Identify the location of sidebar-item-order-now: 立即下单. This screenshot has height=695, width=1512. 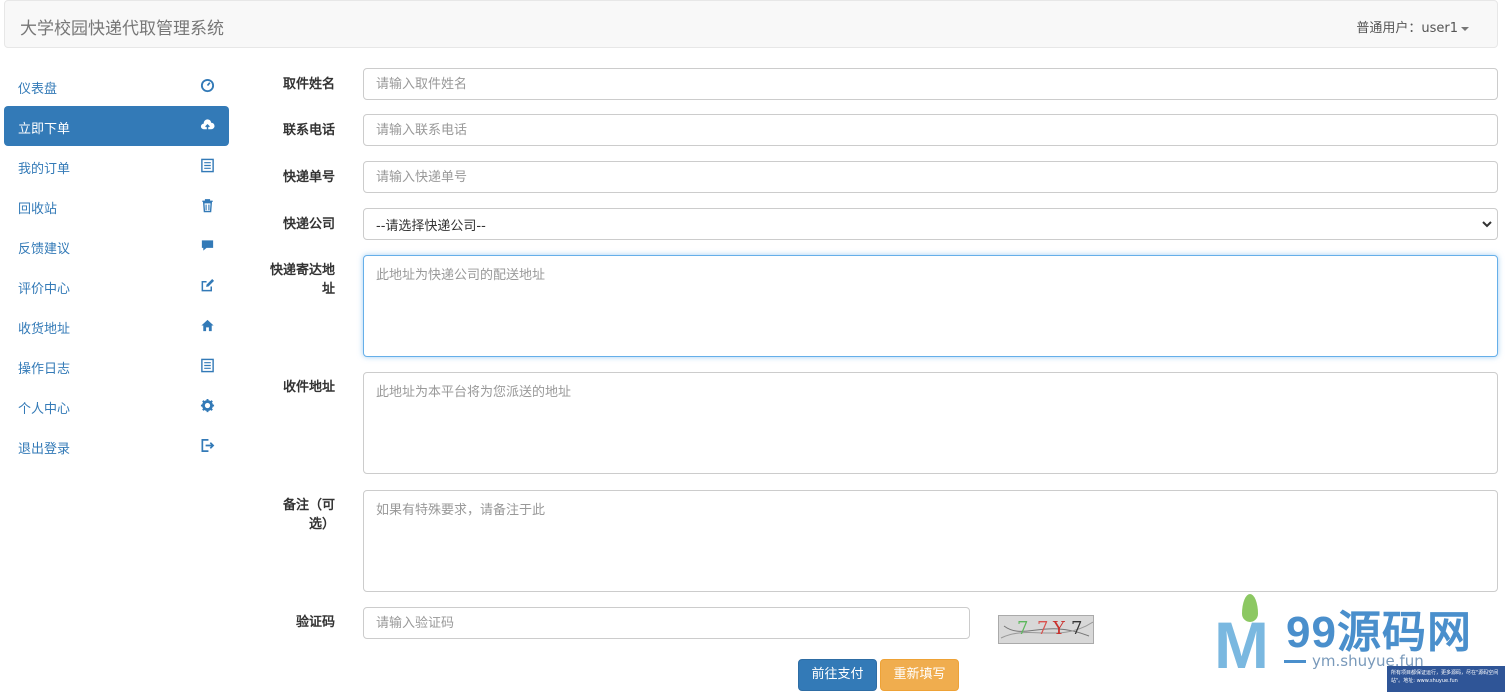
(116, 126).